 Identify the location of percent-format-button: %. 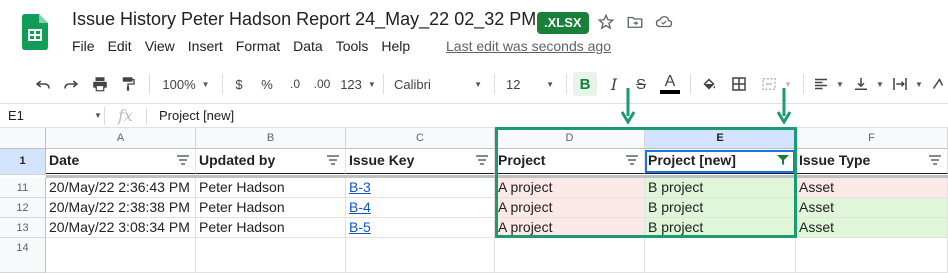
(267, 84).